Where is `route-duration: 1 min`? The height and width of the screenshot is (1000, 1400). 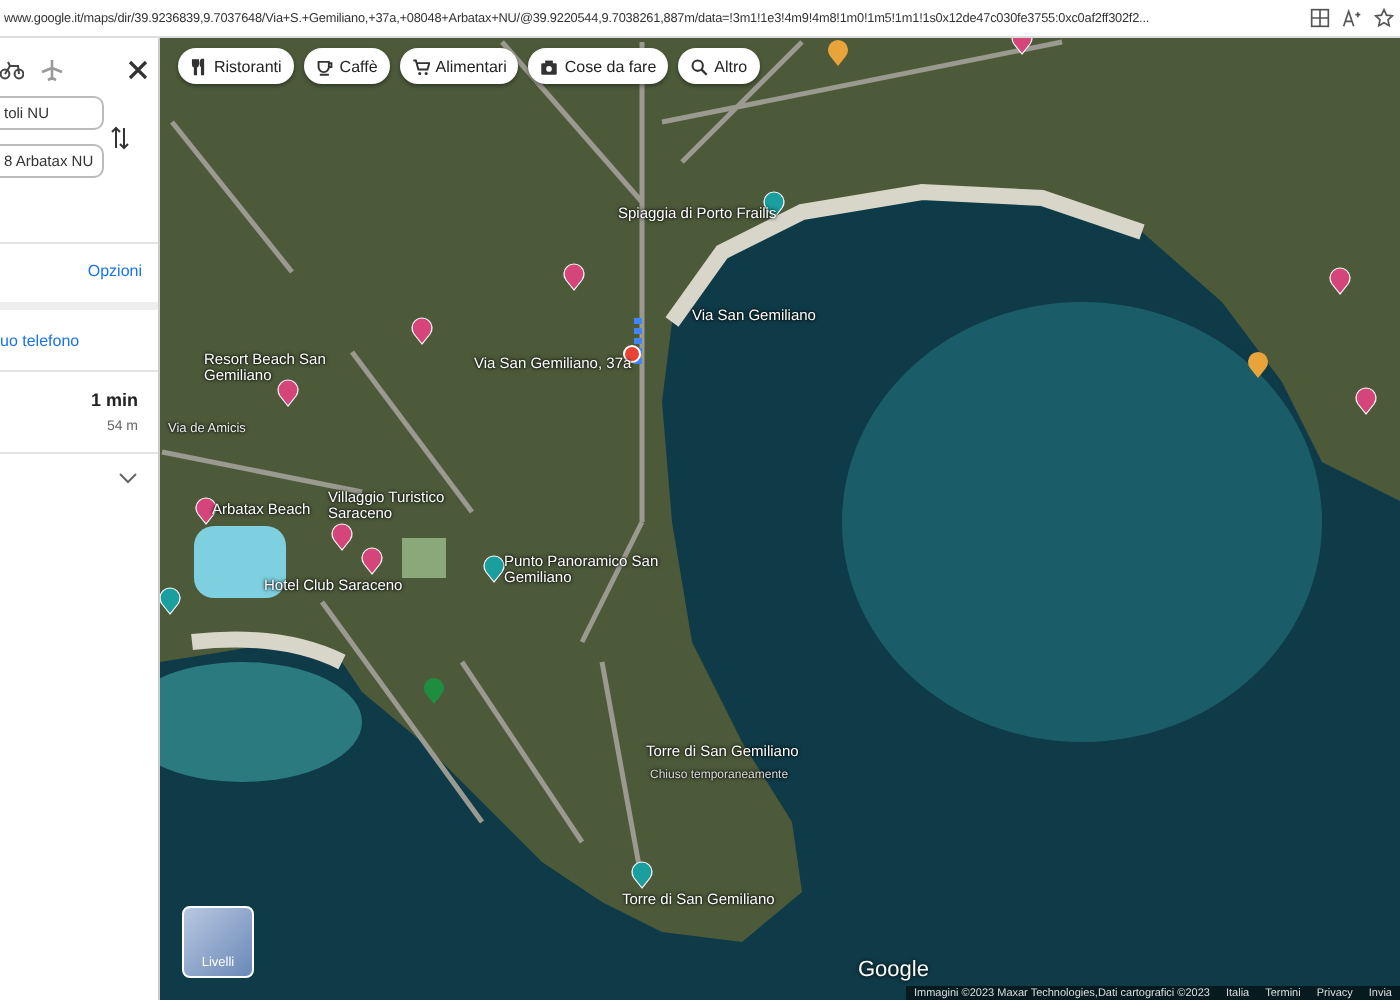 route-duration: 1 min is located at coordinates (114, 400).